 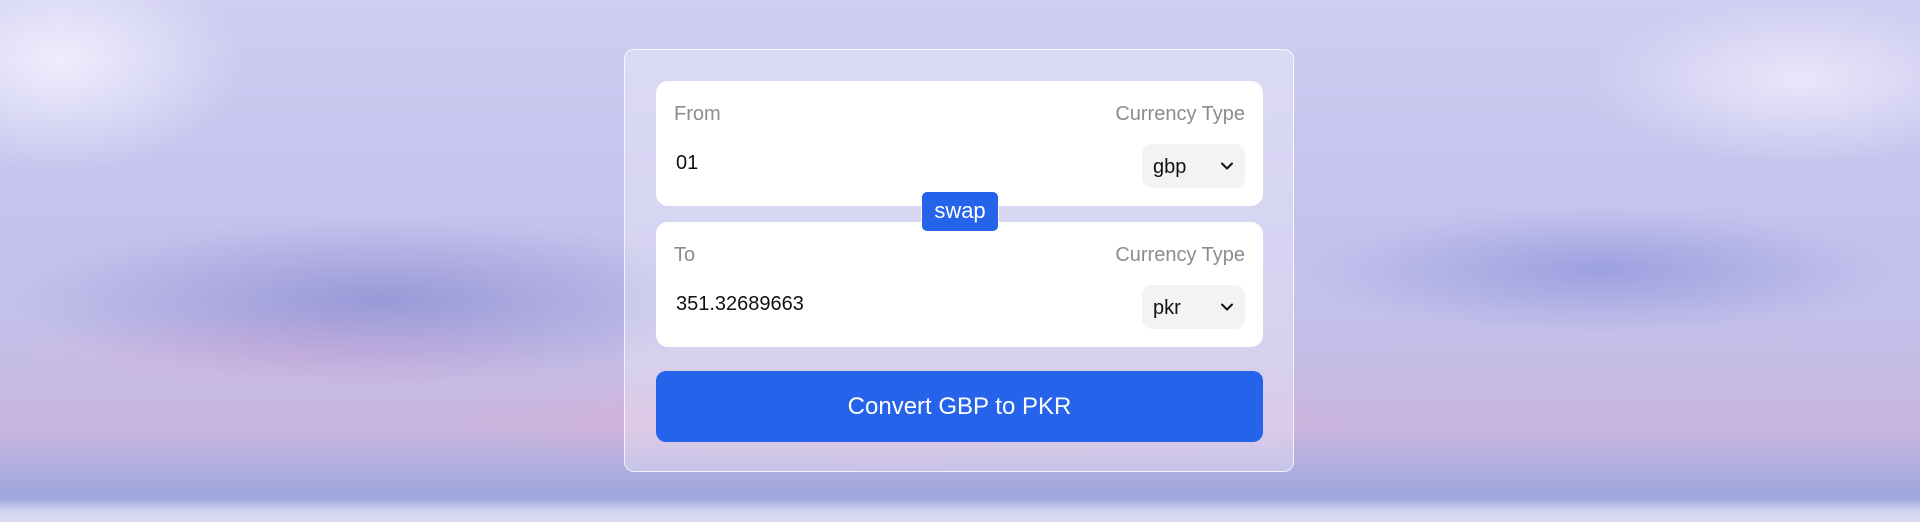 I want to click on to-currency-type-label: Currency Type, so click(x=1180, y=255).